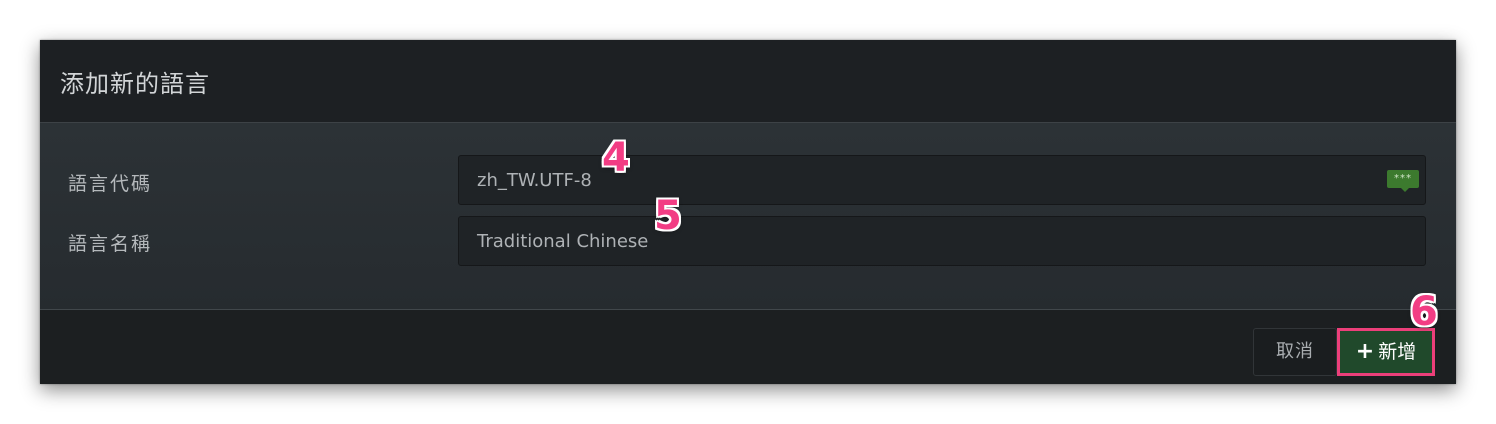 This screenshot has height=424, width=1496. I want to click on add-button: + 新增, so click(1386, 352).